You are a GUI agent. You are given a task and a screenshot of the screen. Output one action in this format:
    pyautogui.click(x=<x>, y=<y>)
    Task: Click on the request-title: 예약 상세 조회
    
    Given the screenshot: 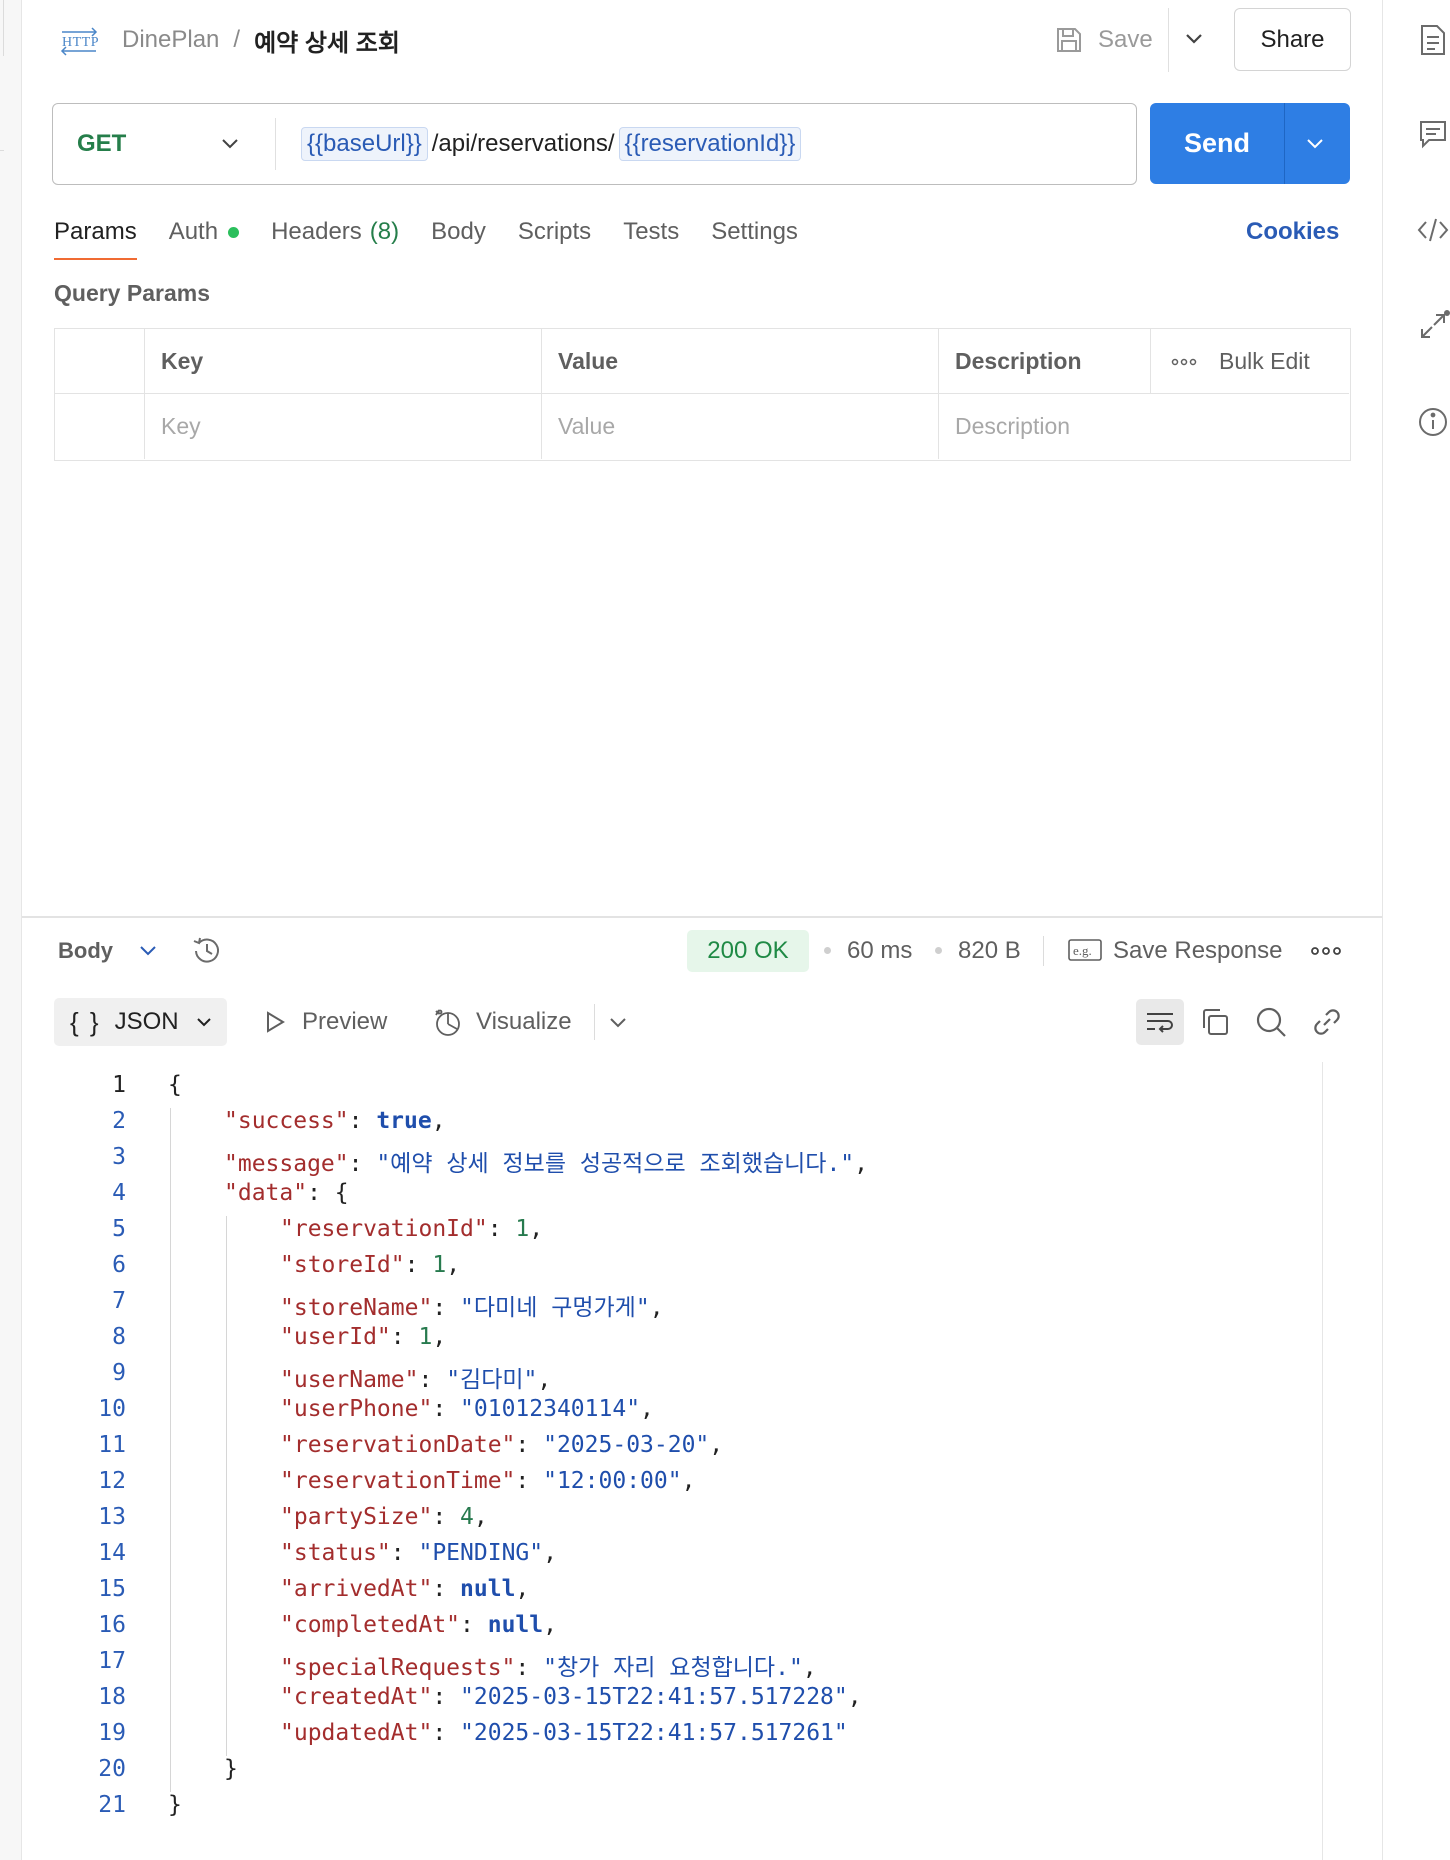 What is the action you would take?
    pyautogui.click(x=327, y=40)
    